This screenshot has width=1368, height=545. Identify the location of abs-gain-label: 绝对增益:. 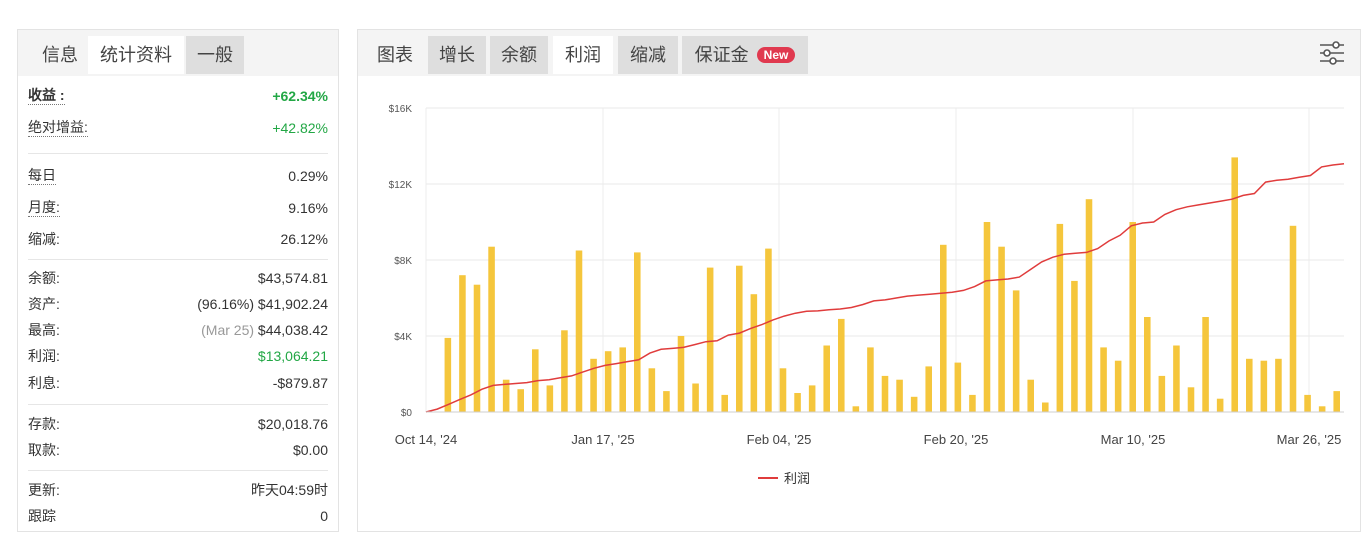
(58, 127).